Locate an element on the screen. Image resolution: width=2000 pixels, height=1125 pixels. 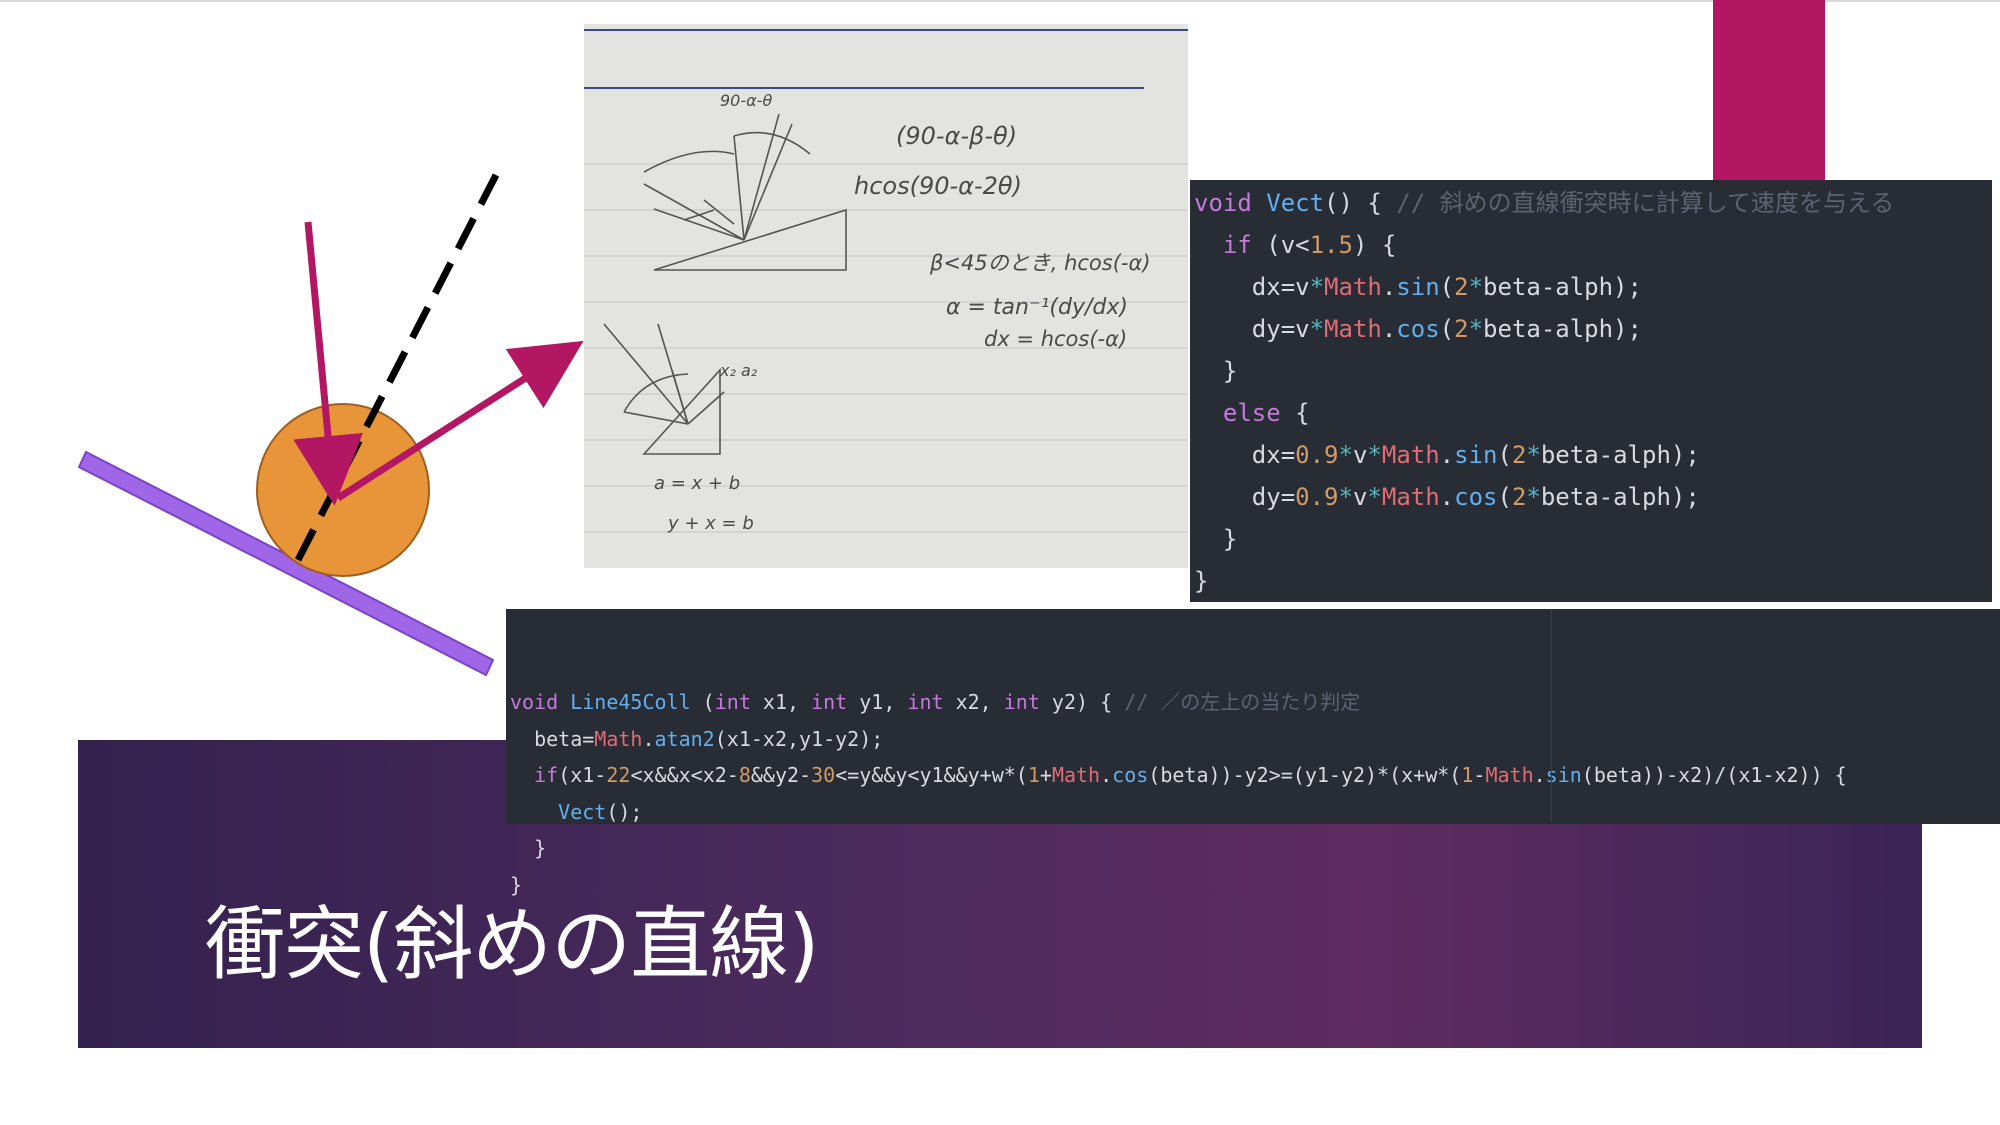
code-token: 30 is located at coordinates (823, 775).